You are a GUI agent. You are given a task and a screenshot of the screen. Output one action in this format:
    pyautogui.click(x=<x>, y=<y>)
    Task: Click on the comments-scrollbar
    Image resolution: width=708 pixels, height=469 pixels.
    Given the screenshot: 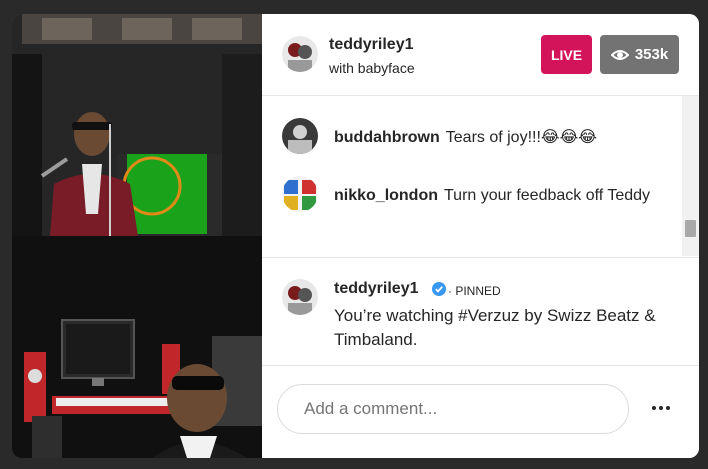 What is the action you would take?
    pyautogui.click(x=690, y=176)
    